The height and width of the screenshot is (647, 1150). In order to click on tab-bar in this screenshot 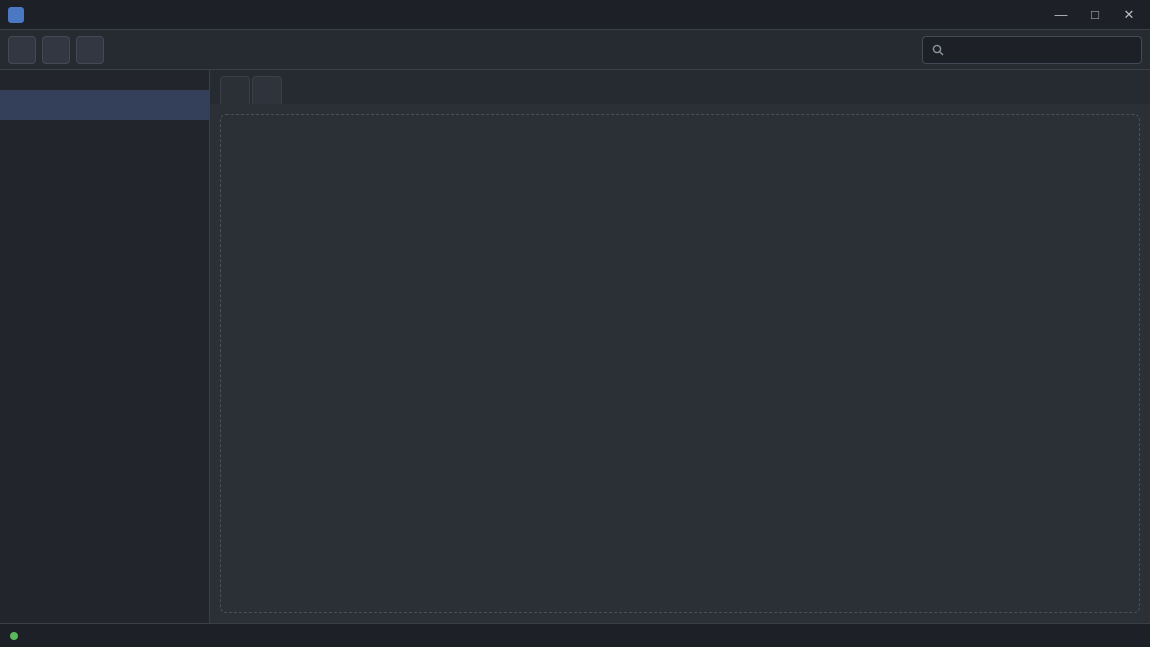, I will do `click(680, 87)`.